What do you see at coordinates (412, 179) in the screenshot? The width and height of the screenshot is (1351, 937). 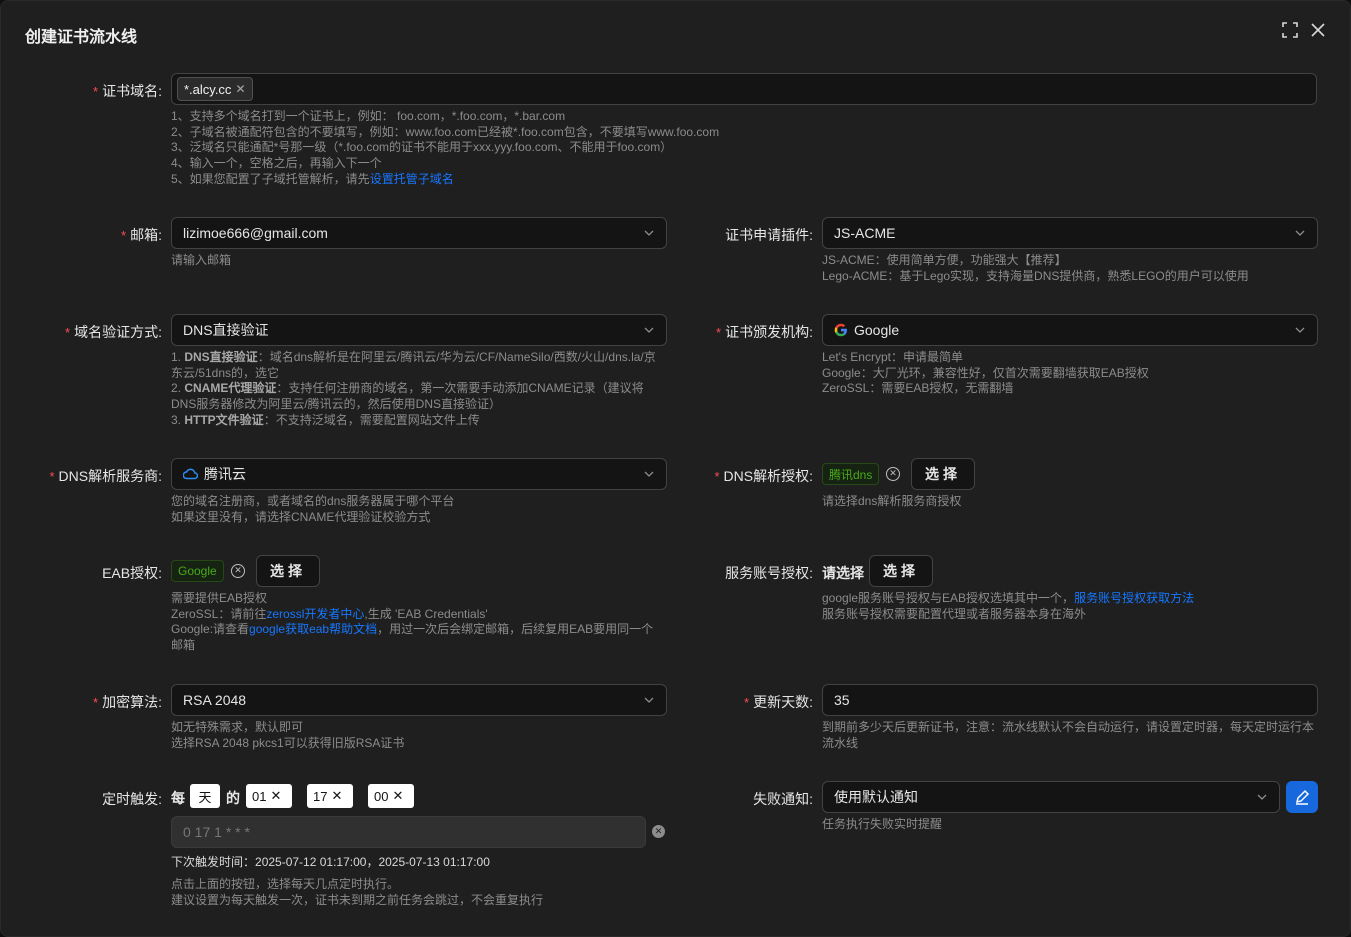 I see `subdomain-setting-link: 设置托管子域名` at bounding box center [412, 179].